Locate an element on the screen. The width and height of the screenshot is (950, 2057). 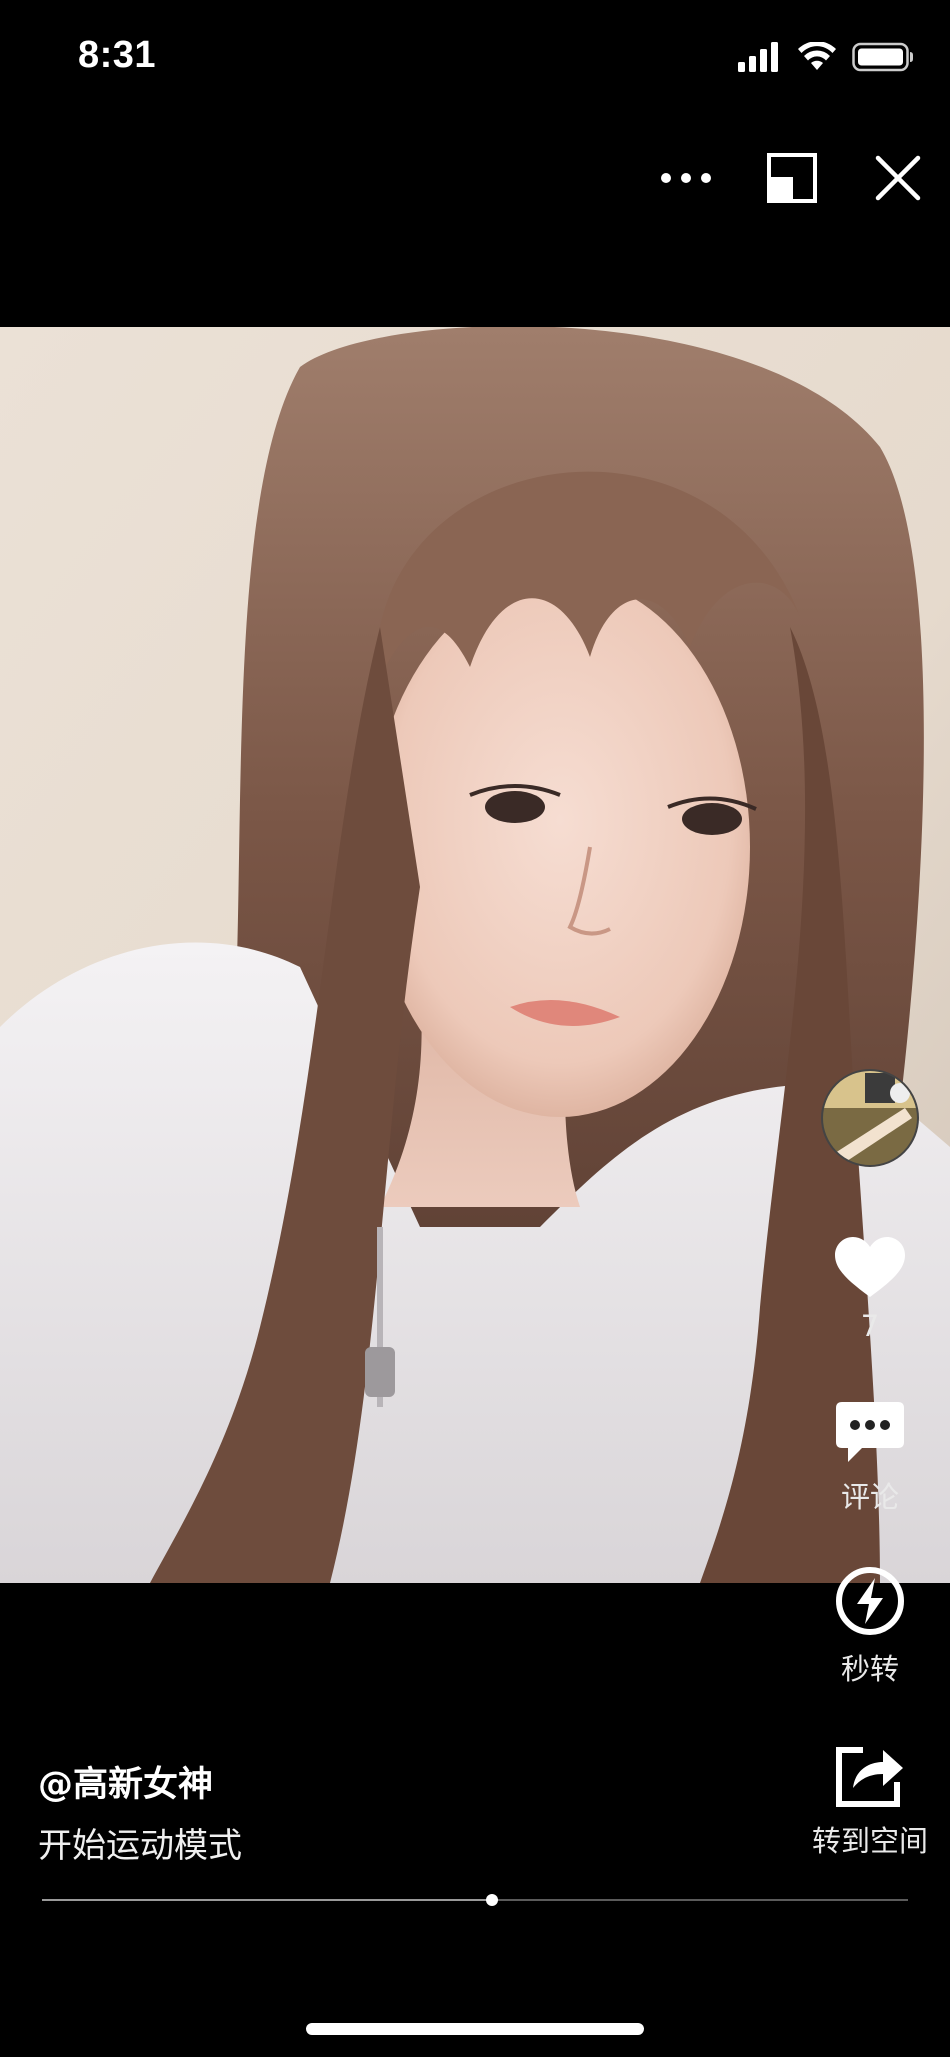
post-caption: 开始运动模式 is located at coordinates (140, 1846).